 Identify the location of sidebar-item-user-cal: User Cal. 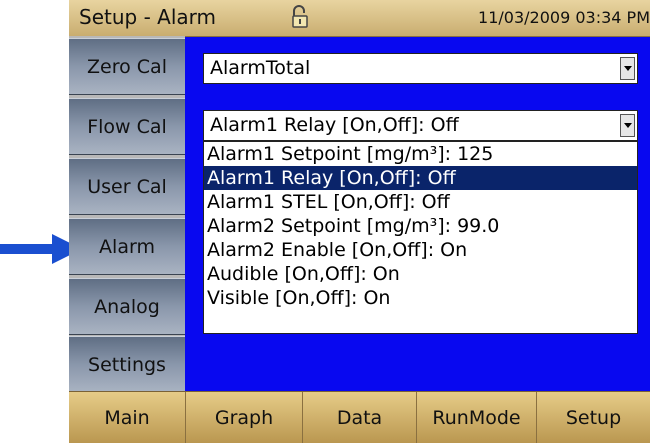
(127, 186).